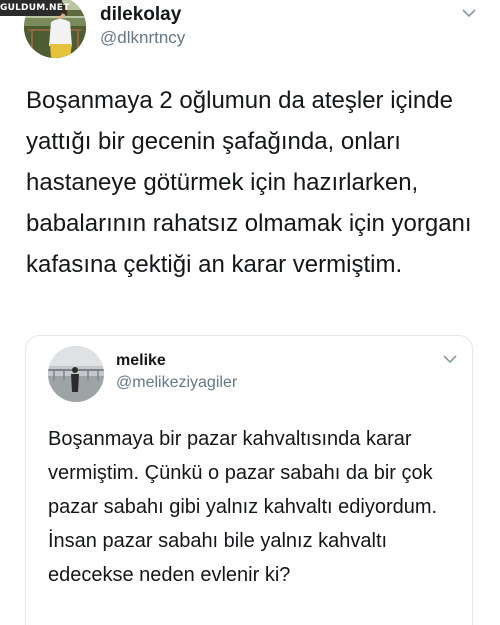 This screenshot has width=500, height=625. What do you see at coordinates (34, 8) in the screenshot?
I see `watermark: GULDUM.NET` at bounding box center [34, 8].